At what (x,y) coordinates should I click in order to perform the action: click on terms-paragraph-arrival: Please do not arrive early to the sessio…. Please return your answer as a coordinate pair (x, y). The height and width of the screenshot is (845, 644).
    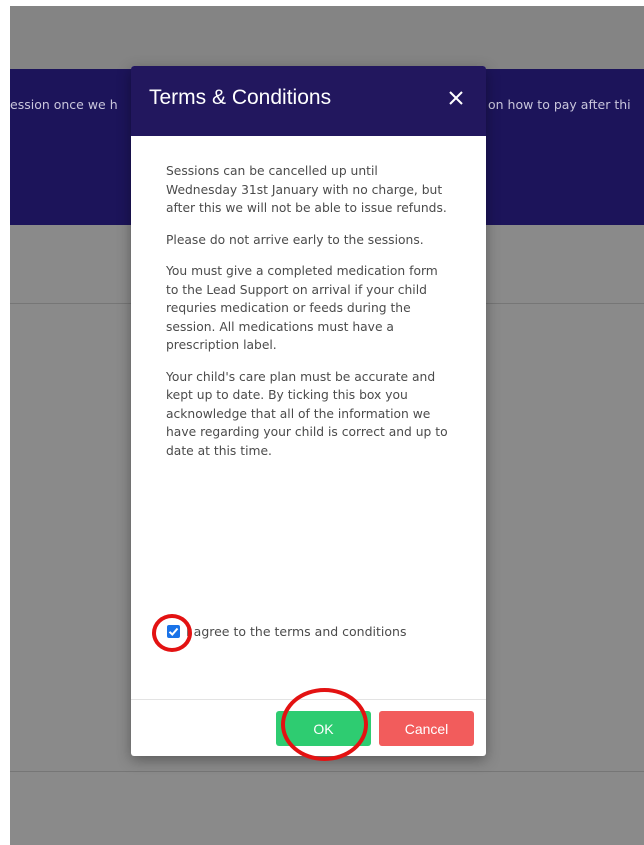
    Looking at the image, I should click on (295, 239).